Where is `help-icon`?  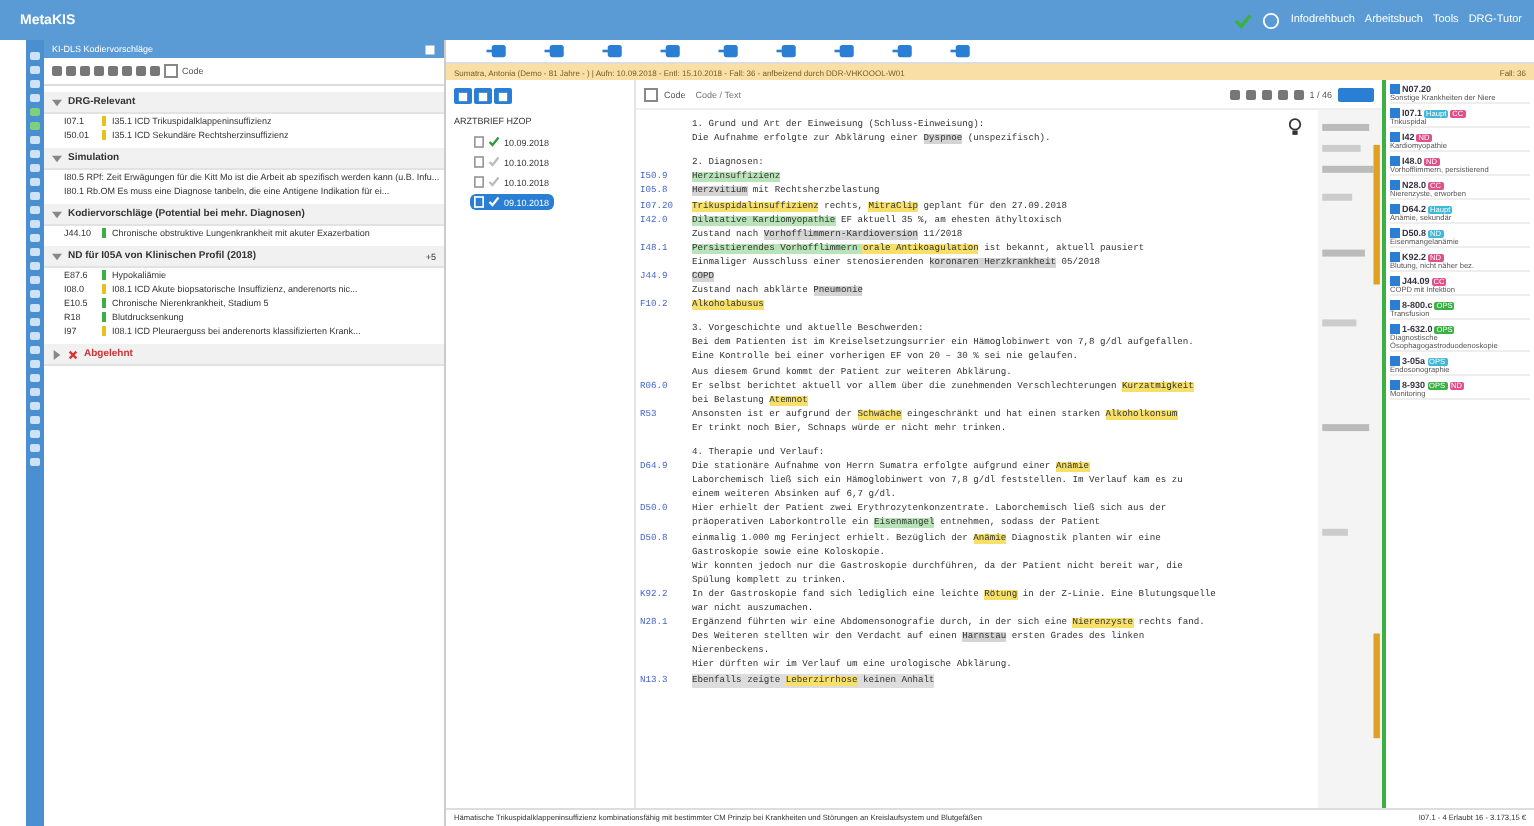 help-icon is located at coordinates (1271, 20).